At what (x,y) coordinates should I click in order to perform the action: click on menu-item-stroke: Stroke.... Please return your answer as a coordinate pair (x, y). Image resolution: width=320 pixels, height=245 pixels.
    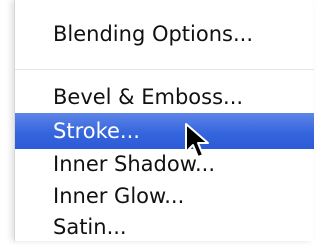
    Looking at the image, I should click on (164, 131).